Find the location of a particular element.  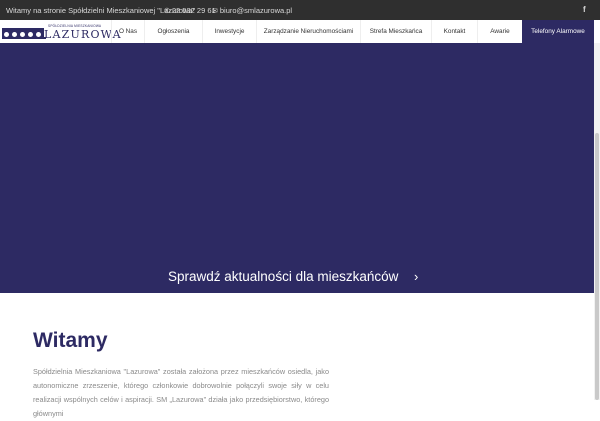

nav-item-telefony-alarmowe: Telefony Alarmowe is located at coordinates (558, 31).